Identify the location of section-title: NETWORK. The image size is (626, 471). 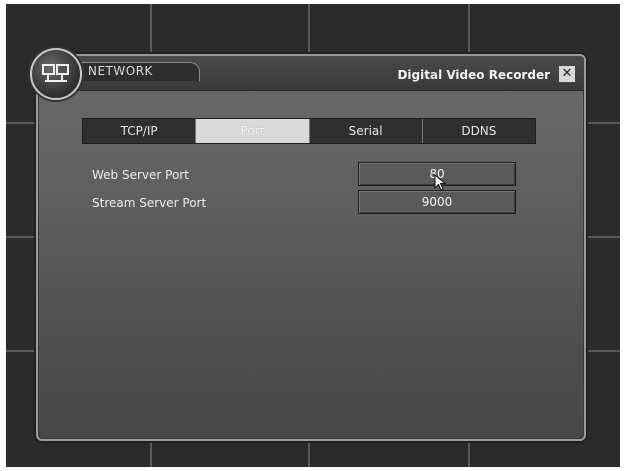
(120, 71).